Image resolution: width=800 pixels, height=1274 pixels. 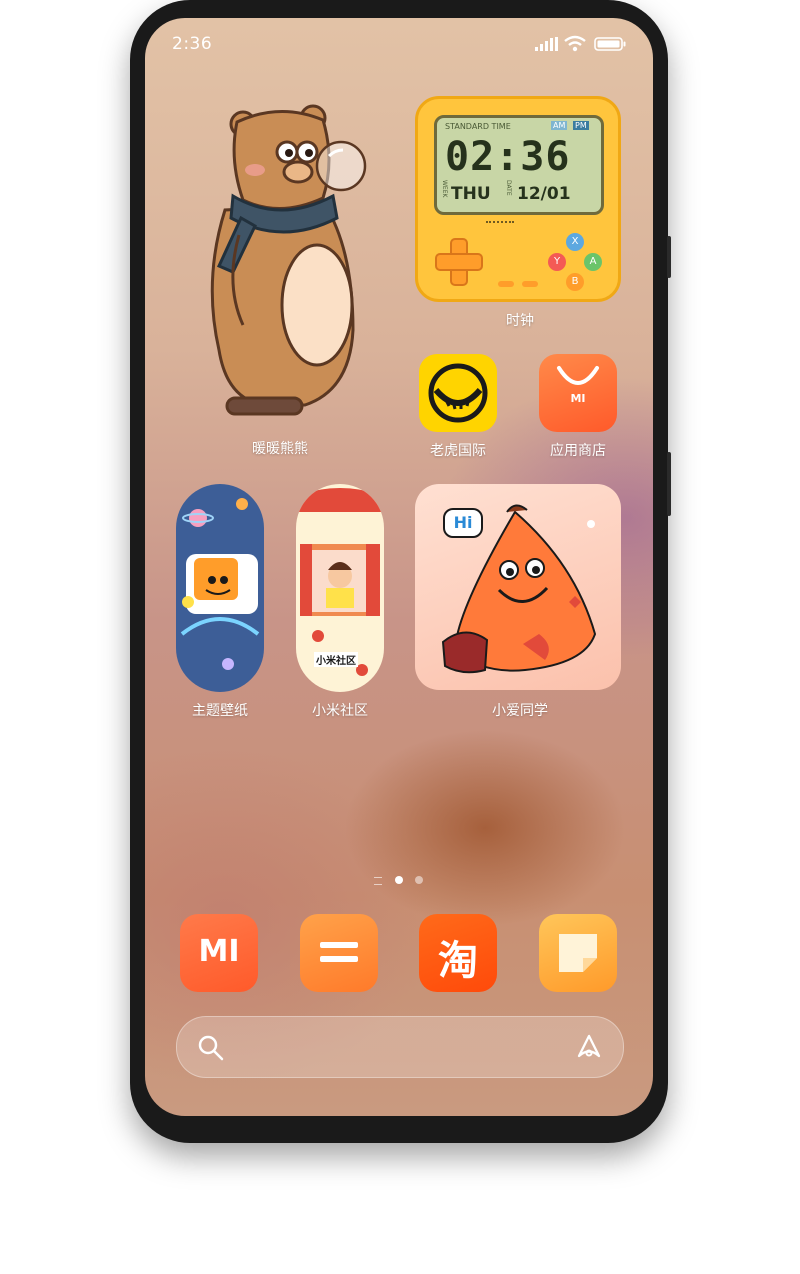 I want to click on community-widget: 小米社区, so click(x=340, y=588).